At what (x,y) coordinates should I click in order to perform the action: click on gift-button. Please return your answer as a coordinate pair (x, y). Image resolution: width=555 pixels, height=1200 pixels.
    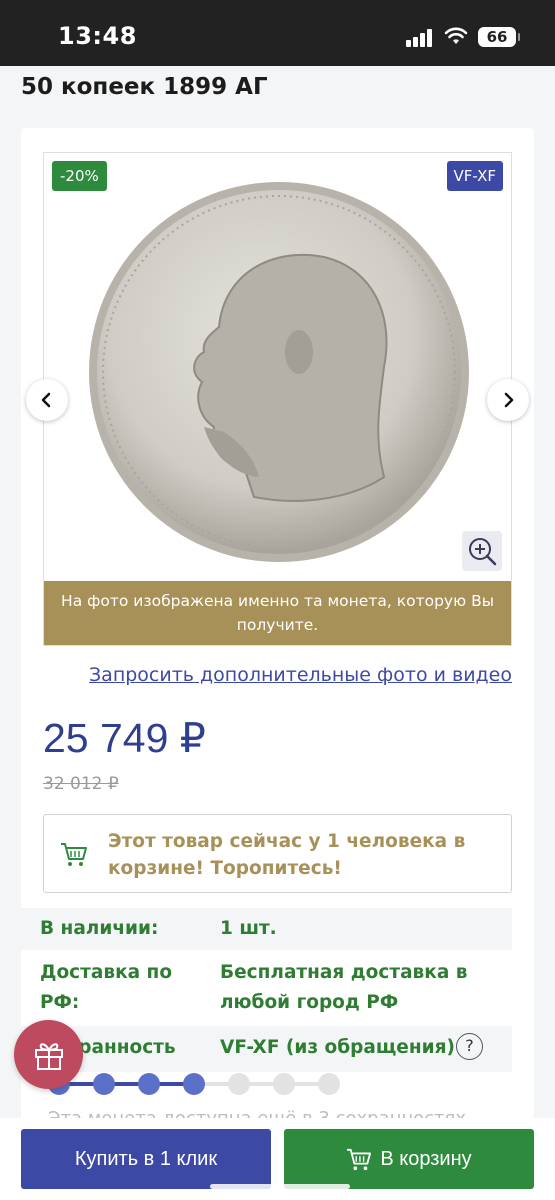
    Looking at the image, I should click on (48, 1054).